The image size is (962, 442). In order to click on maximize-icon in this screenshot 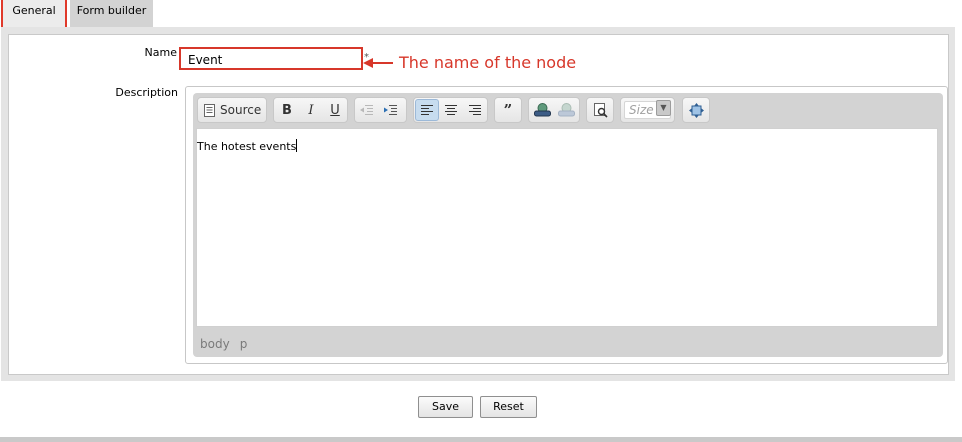, I will do `click(696, 110)`.